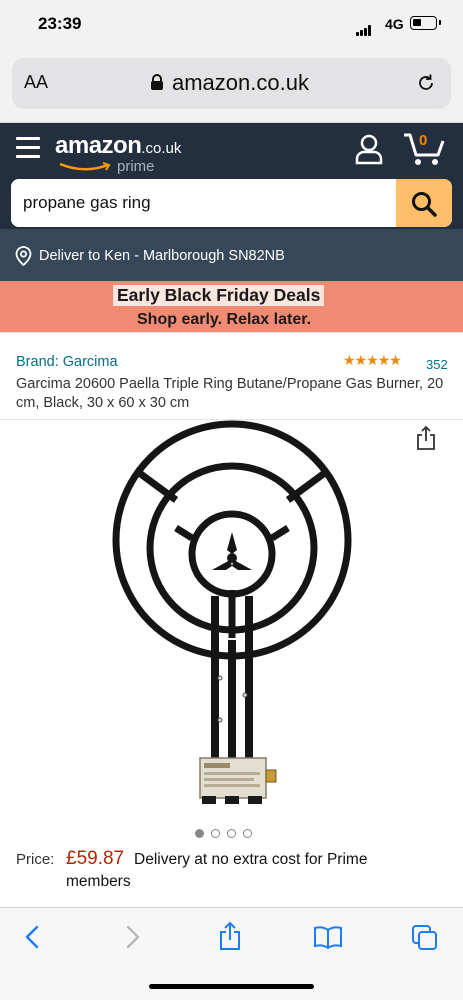  I want to click on banner-subline: Shop early. Relax later., so click(224, 319).